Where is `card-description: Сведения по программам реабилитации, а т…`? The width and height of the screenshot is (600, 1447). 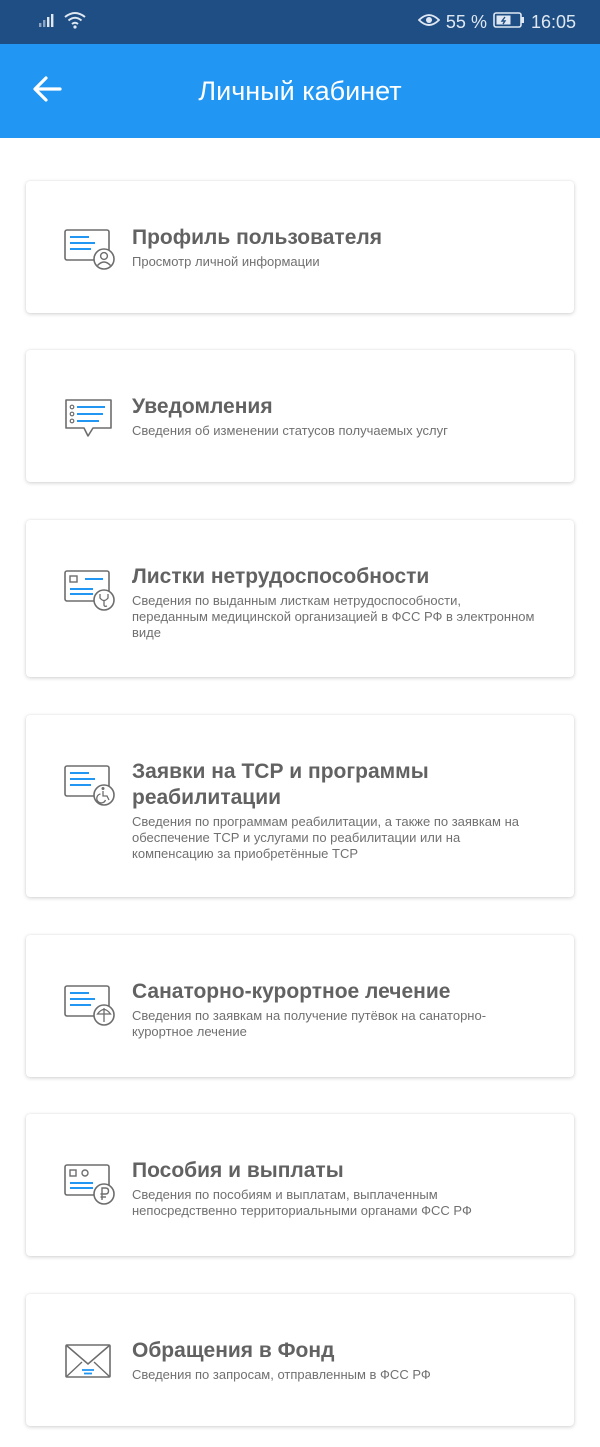 card-description: Сведения по программам реабилитации, а т… is located at coordinates (325, 837).